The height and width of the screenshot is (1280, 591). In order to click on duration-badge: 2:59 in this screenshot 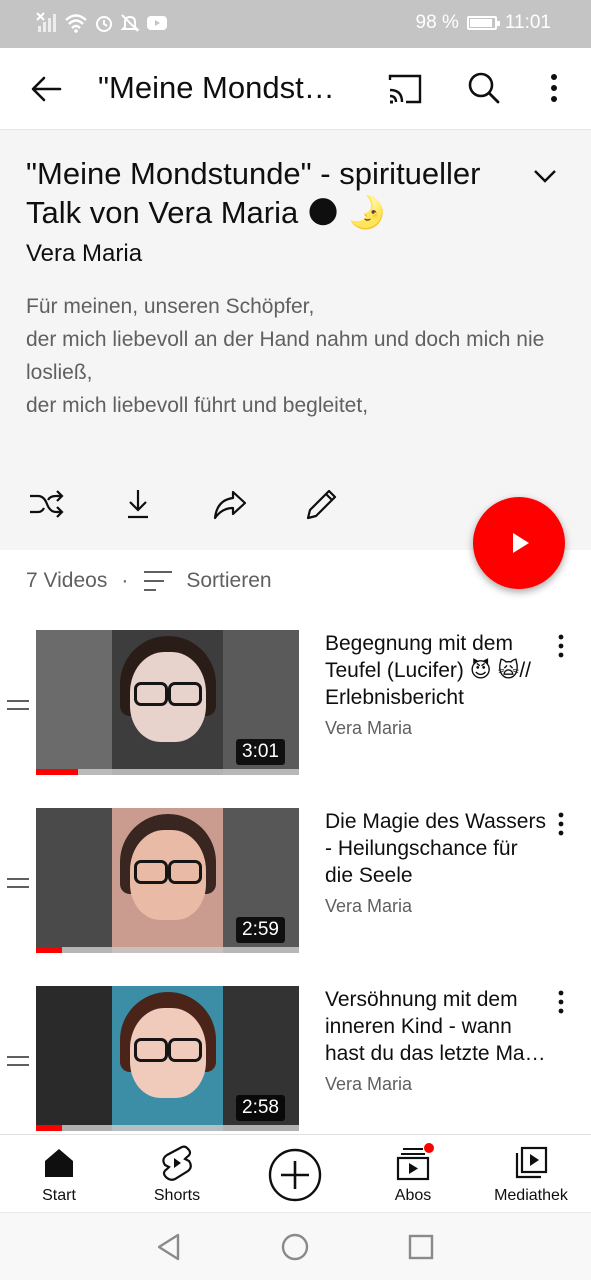, I will do `click(260, 930)`.